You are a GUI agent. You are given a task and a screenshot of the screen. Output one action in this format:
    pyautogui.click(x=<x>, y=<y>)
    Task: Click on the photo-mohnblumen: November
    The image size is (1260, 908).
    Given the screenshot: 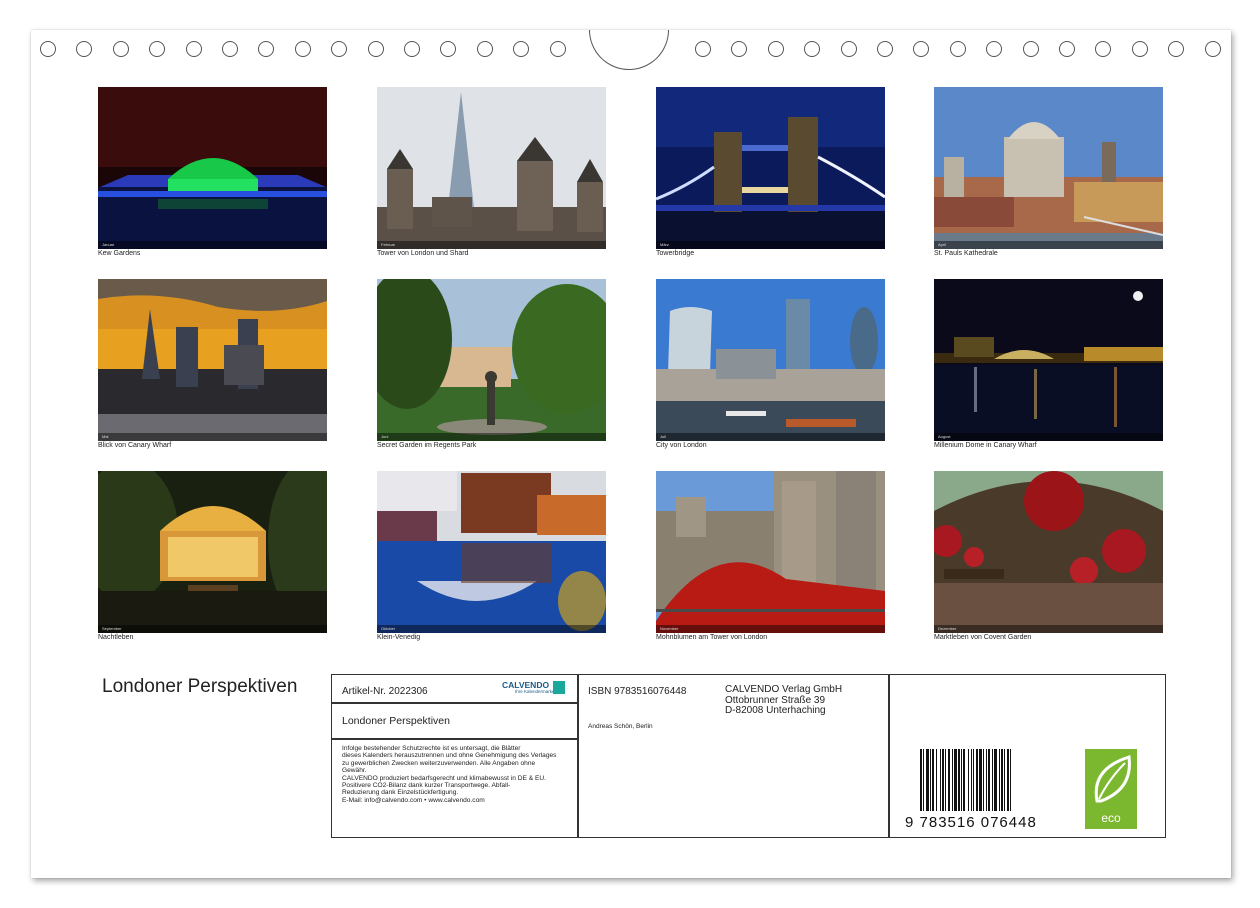 What is the action you would take?
    pyautogui.click(x=770, y=552)
    